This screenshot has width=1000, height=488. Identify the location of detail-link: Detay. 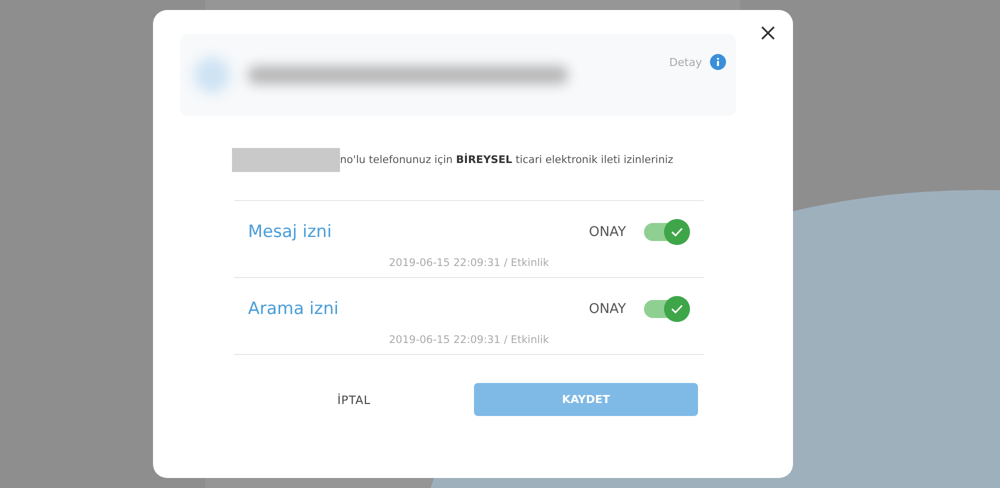
(685, 62).